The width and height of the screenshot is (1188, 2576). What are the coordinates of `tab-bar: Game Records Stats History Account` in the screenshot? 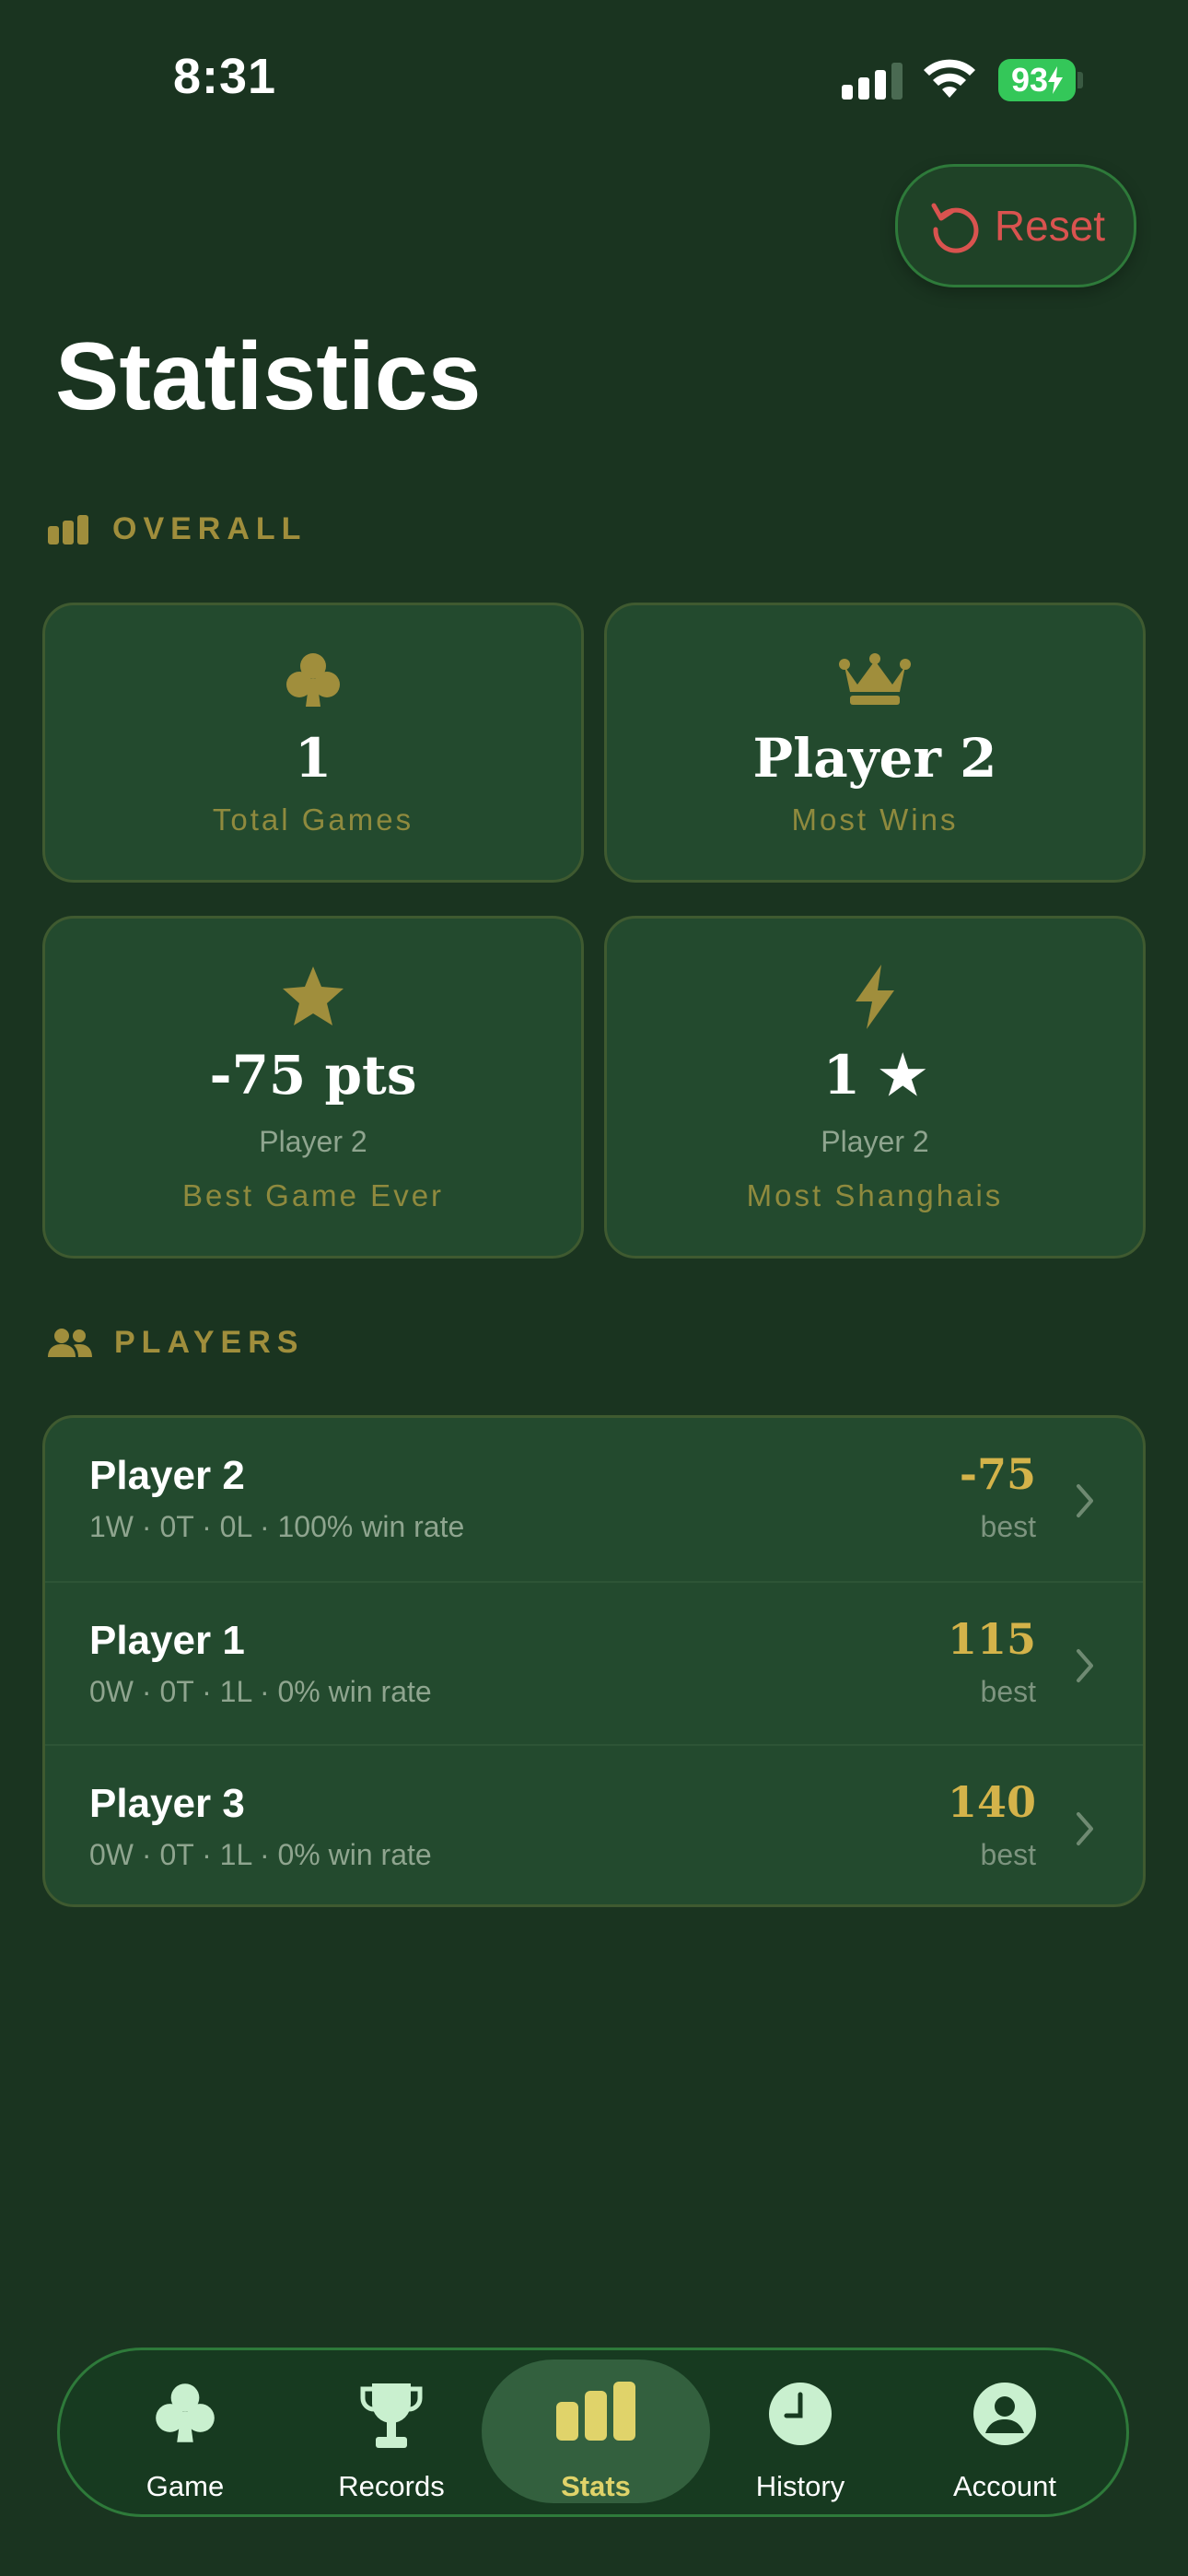 It's located at (593, 2432).